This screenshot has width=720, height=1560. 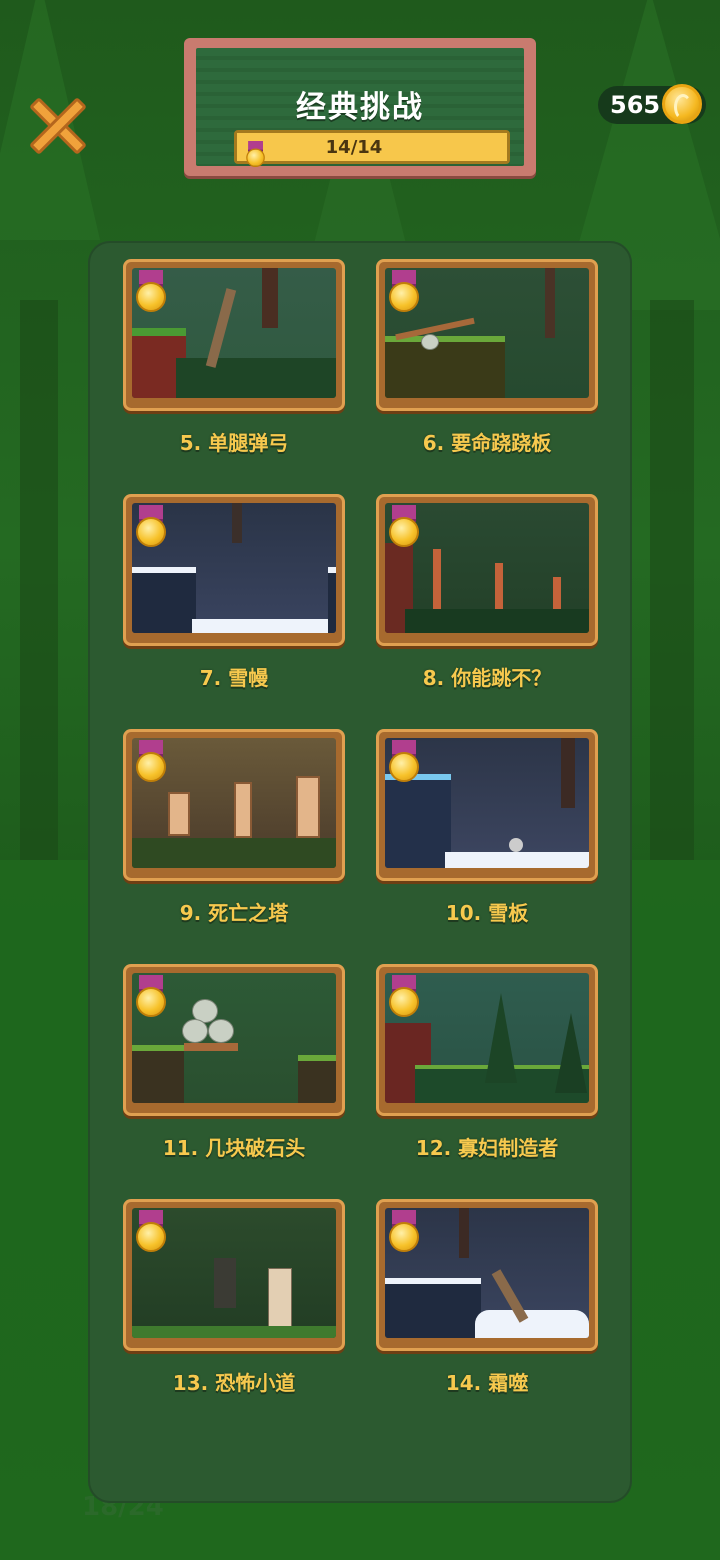 I want to click on ice-ledge, so click(x=418, y=821).